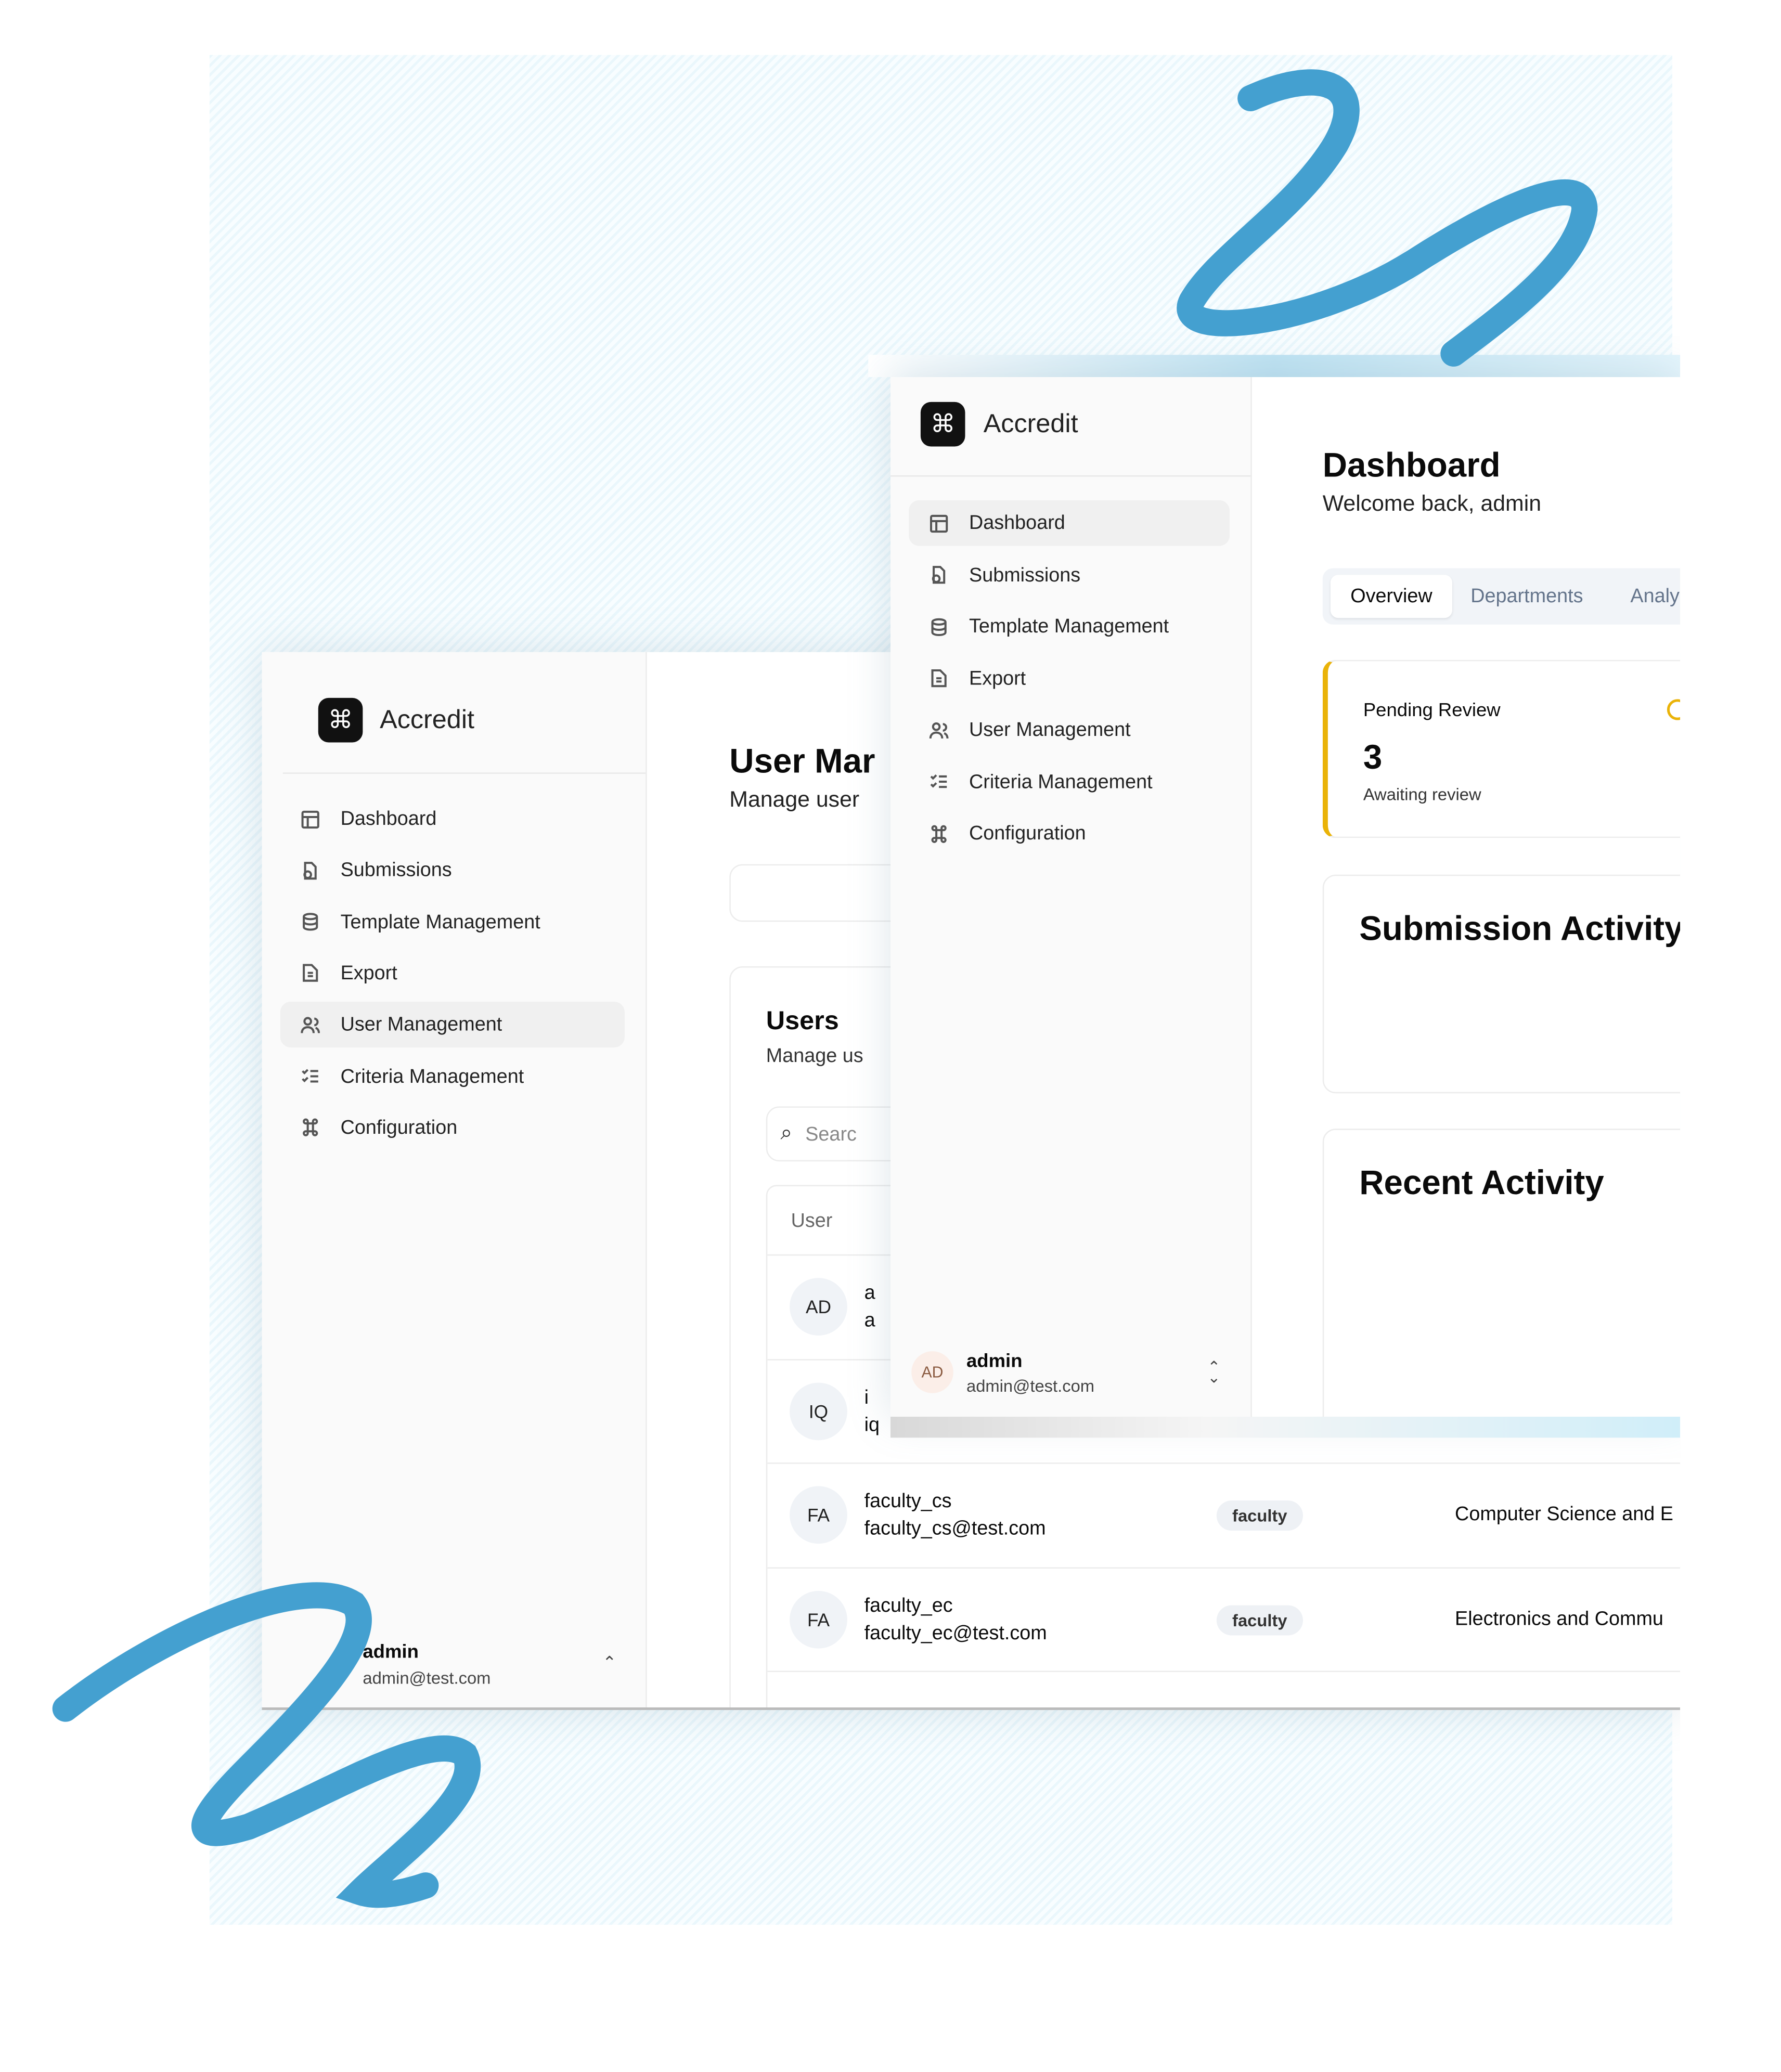  I want to click on scribble-bottom, so click(266, 1745).